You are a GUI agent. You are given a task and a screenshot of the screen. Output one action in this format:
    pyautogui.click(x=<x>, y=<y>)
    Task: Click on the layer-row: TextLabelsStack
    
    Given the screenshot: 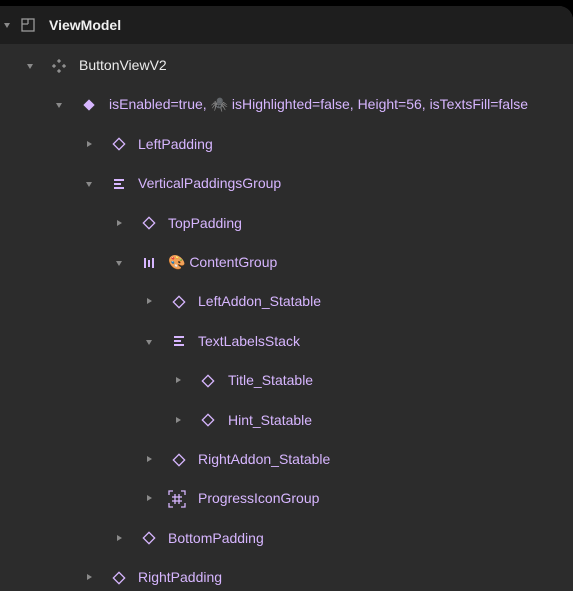 What is the action you would take?
    pyautogui.click(x=286, y=341)
    